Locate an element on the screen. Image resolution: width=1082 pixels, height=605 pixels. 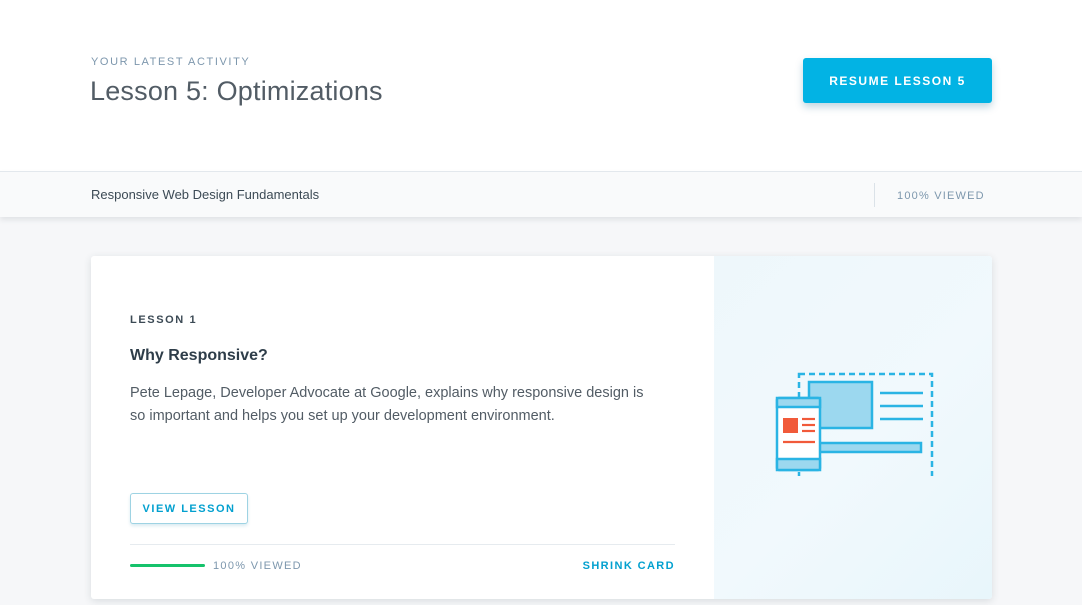
resume-lesson-button: RESUME LESSON 5 is located at coordinates (897, 80).